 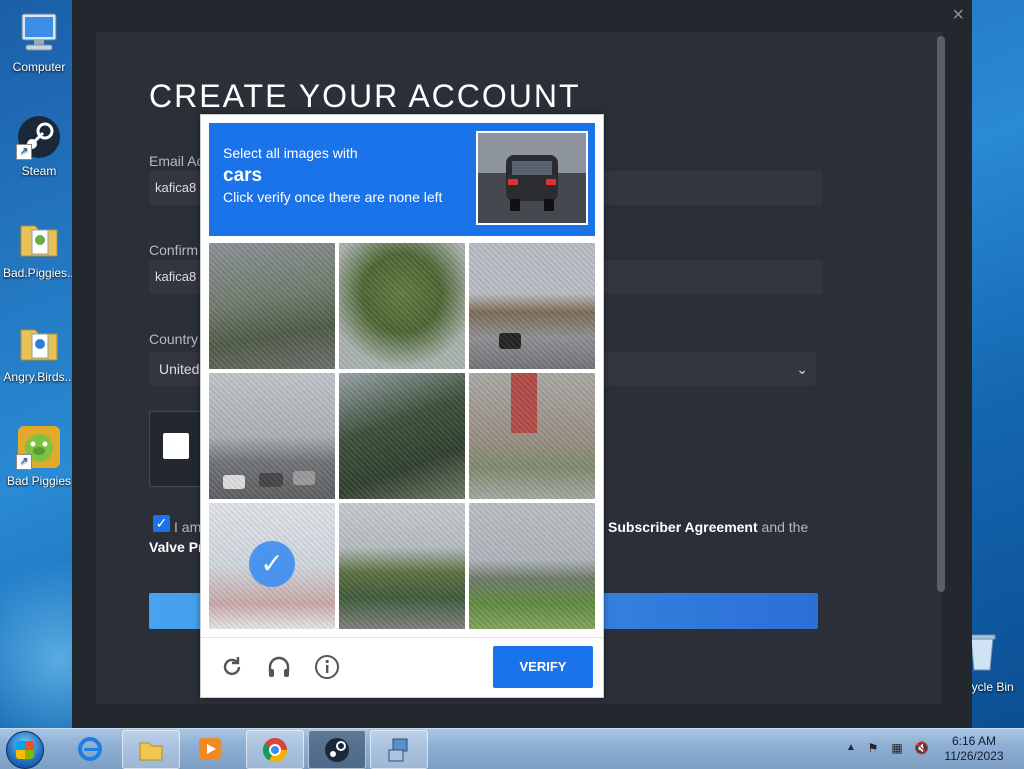 What do you see at coordinates (179, 369) in the screenshot?
I see `country-value: United` at bounding box center [179, 369].